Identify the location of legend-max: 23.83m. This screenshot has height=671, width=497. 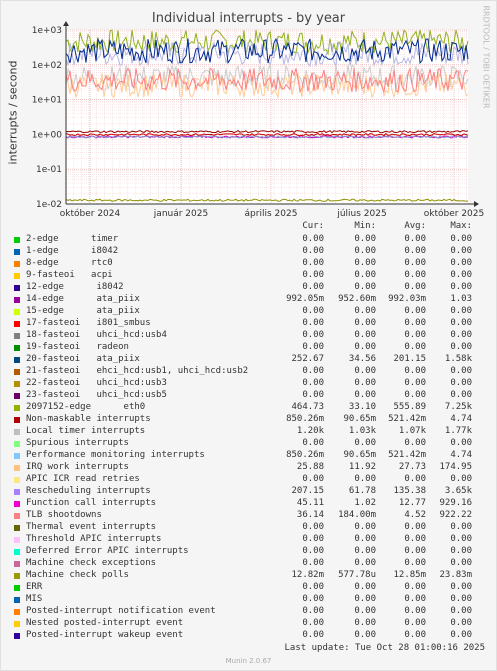
(455, 575).